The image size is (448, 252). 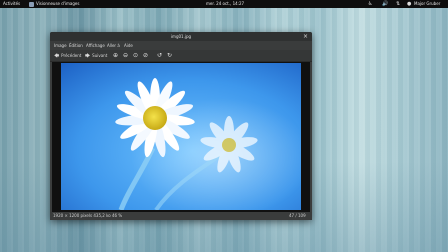 What do you see at coordinates (31, 4) in the screenshot?
I see `image-viewer-icon` at bounding box center [31, 4].